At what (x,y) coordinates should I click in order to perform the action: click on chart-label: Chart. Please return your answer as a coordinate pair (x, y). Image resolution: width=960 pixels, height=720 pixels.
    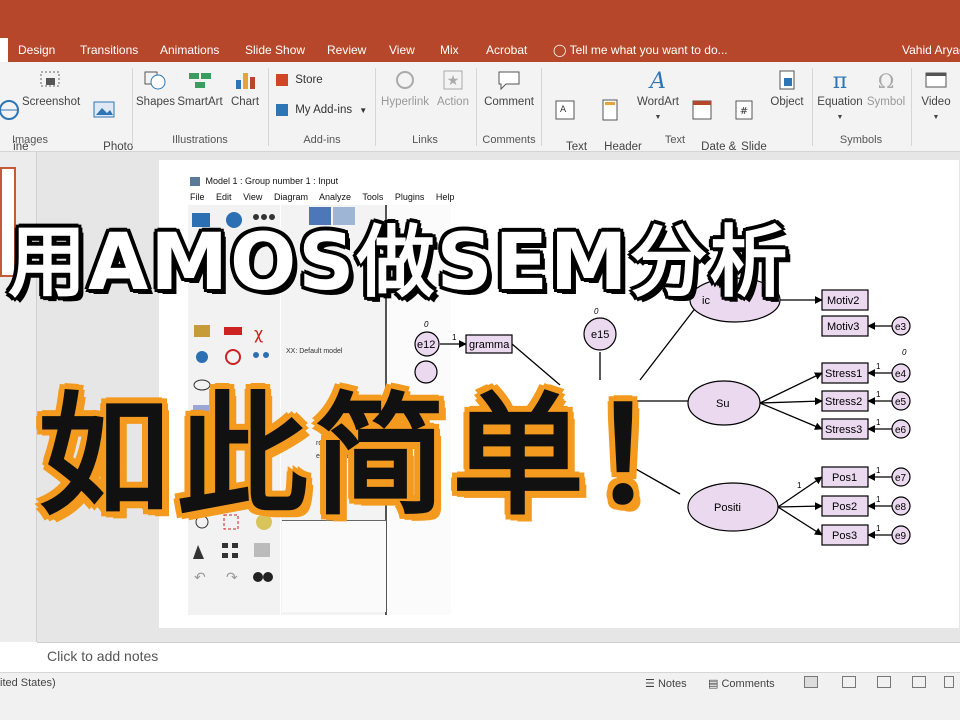
    Looking at the image, I should click on (245, 102).